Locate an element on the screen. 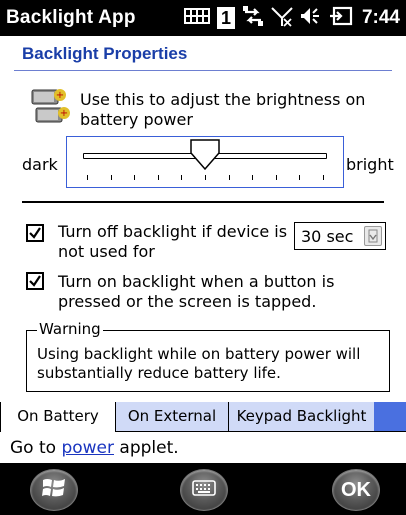 This screenshot has height=515, width=406. brightness-slider is located at coordinates (205, 162).